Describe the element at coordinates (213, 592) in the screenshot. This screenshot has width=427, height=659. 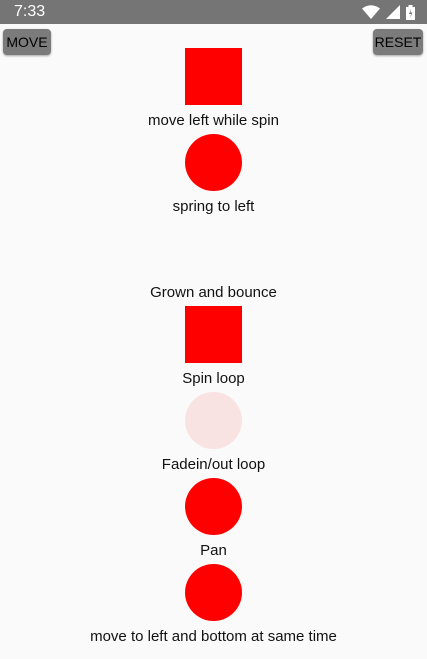
I see `move-diagonal-circle` at that location.